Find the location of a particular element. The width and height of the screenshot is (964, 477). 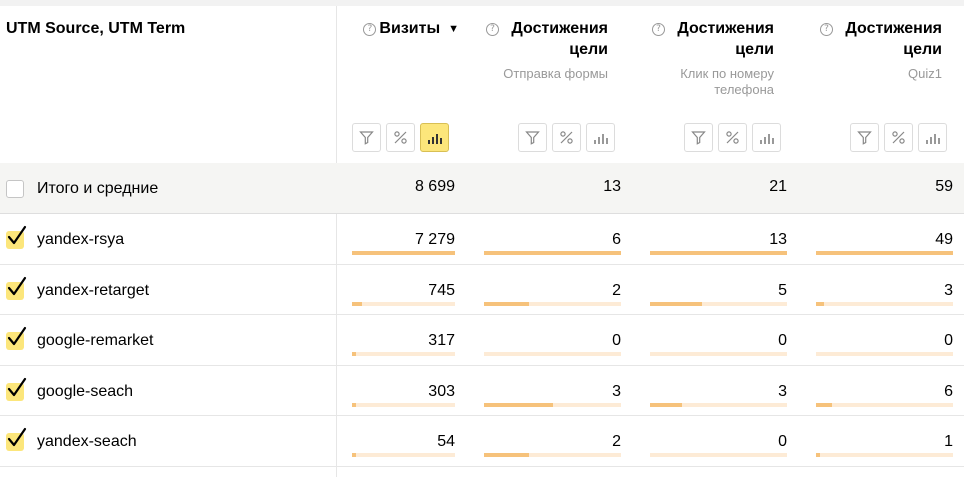

table-row: google-seach 303 3 3 6 is located at coordinates (482, 391).